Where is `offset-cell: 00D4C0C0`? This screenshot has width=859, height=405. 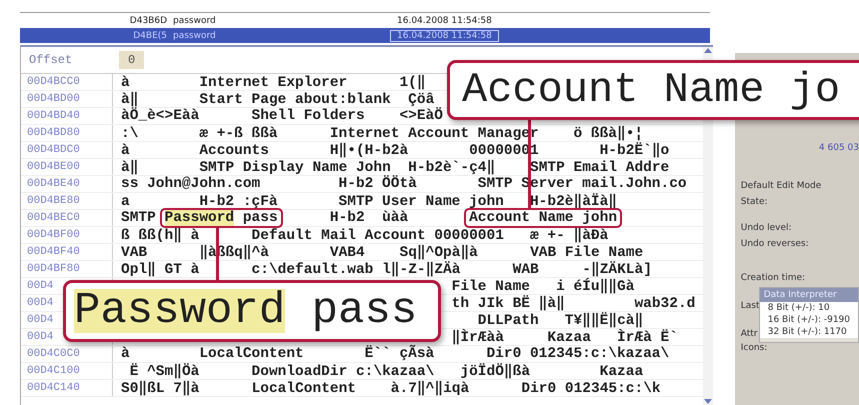
offset-cell: 00D4C0C0 is located at coordinates (67, 354).